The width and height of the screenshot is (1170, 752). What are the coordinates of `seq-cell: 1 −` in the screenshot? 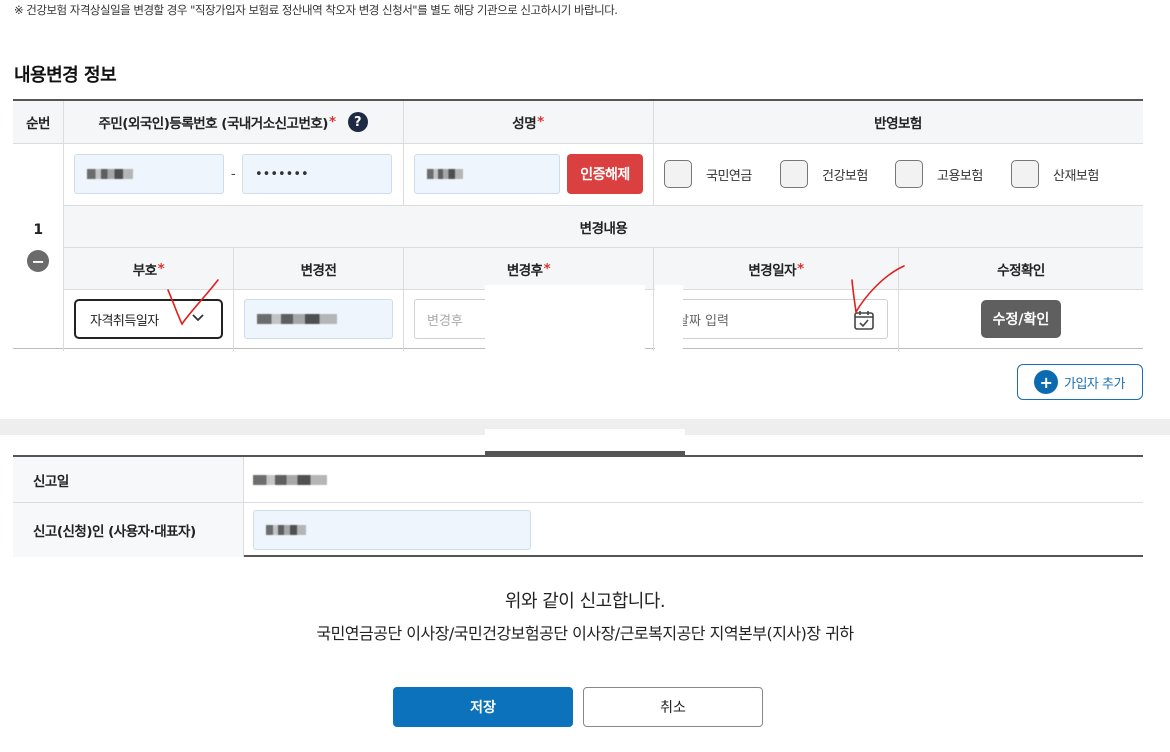 It's located at (38, 247).